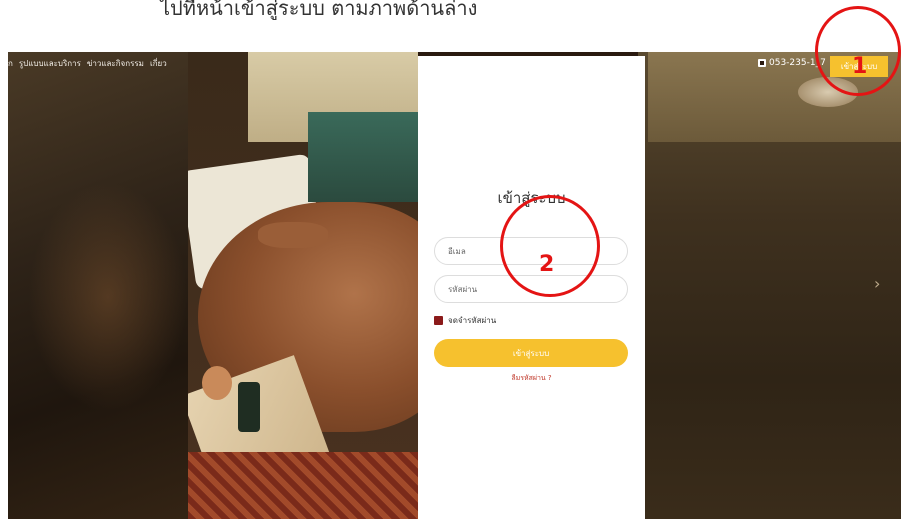 The width and height of the screenshot is (901, 519). Describe the element at coordinates (319, 10) in the screenshot. I see `caption-text: ไปที่หน้าเข้าสู่ระบบ ตามภาพด้านล่าง` at that location.